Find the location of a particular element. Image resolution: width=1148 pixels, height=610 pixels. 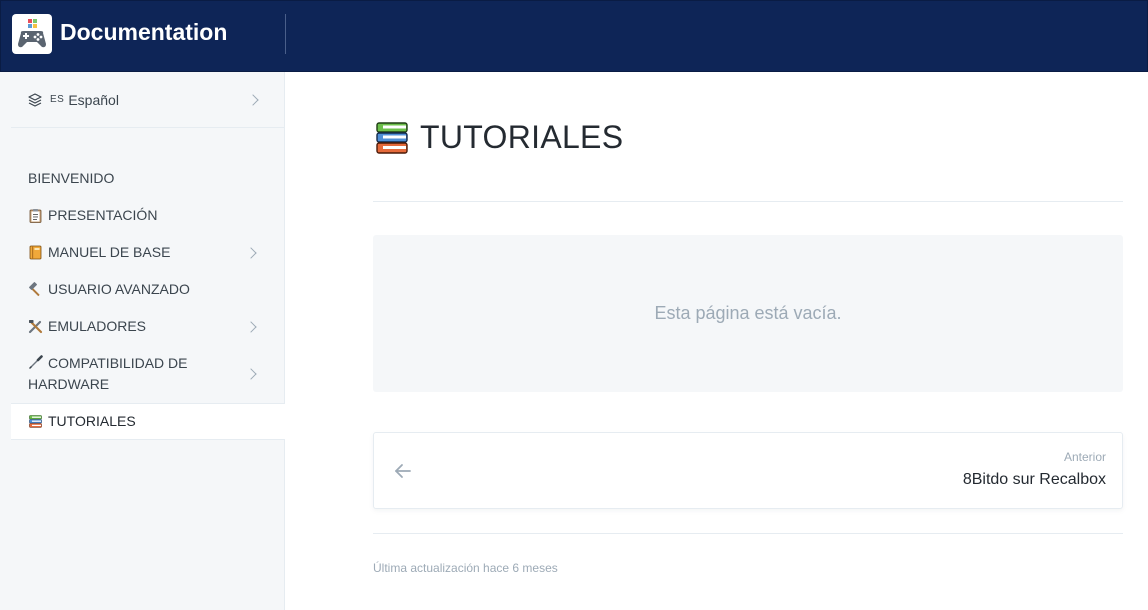

page-title-text: TUTORIALES is located at coordinates (522, 137).